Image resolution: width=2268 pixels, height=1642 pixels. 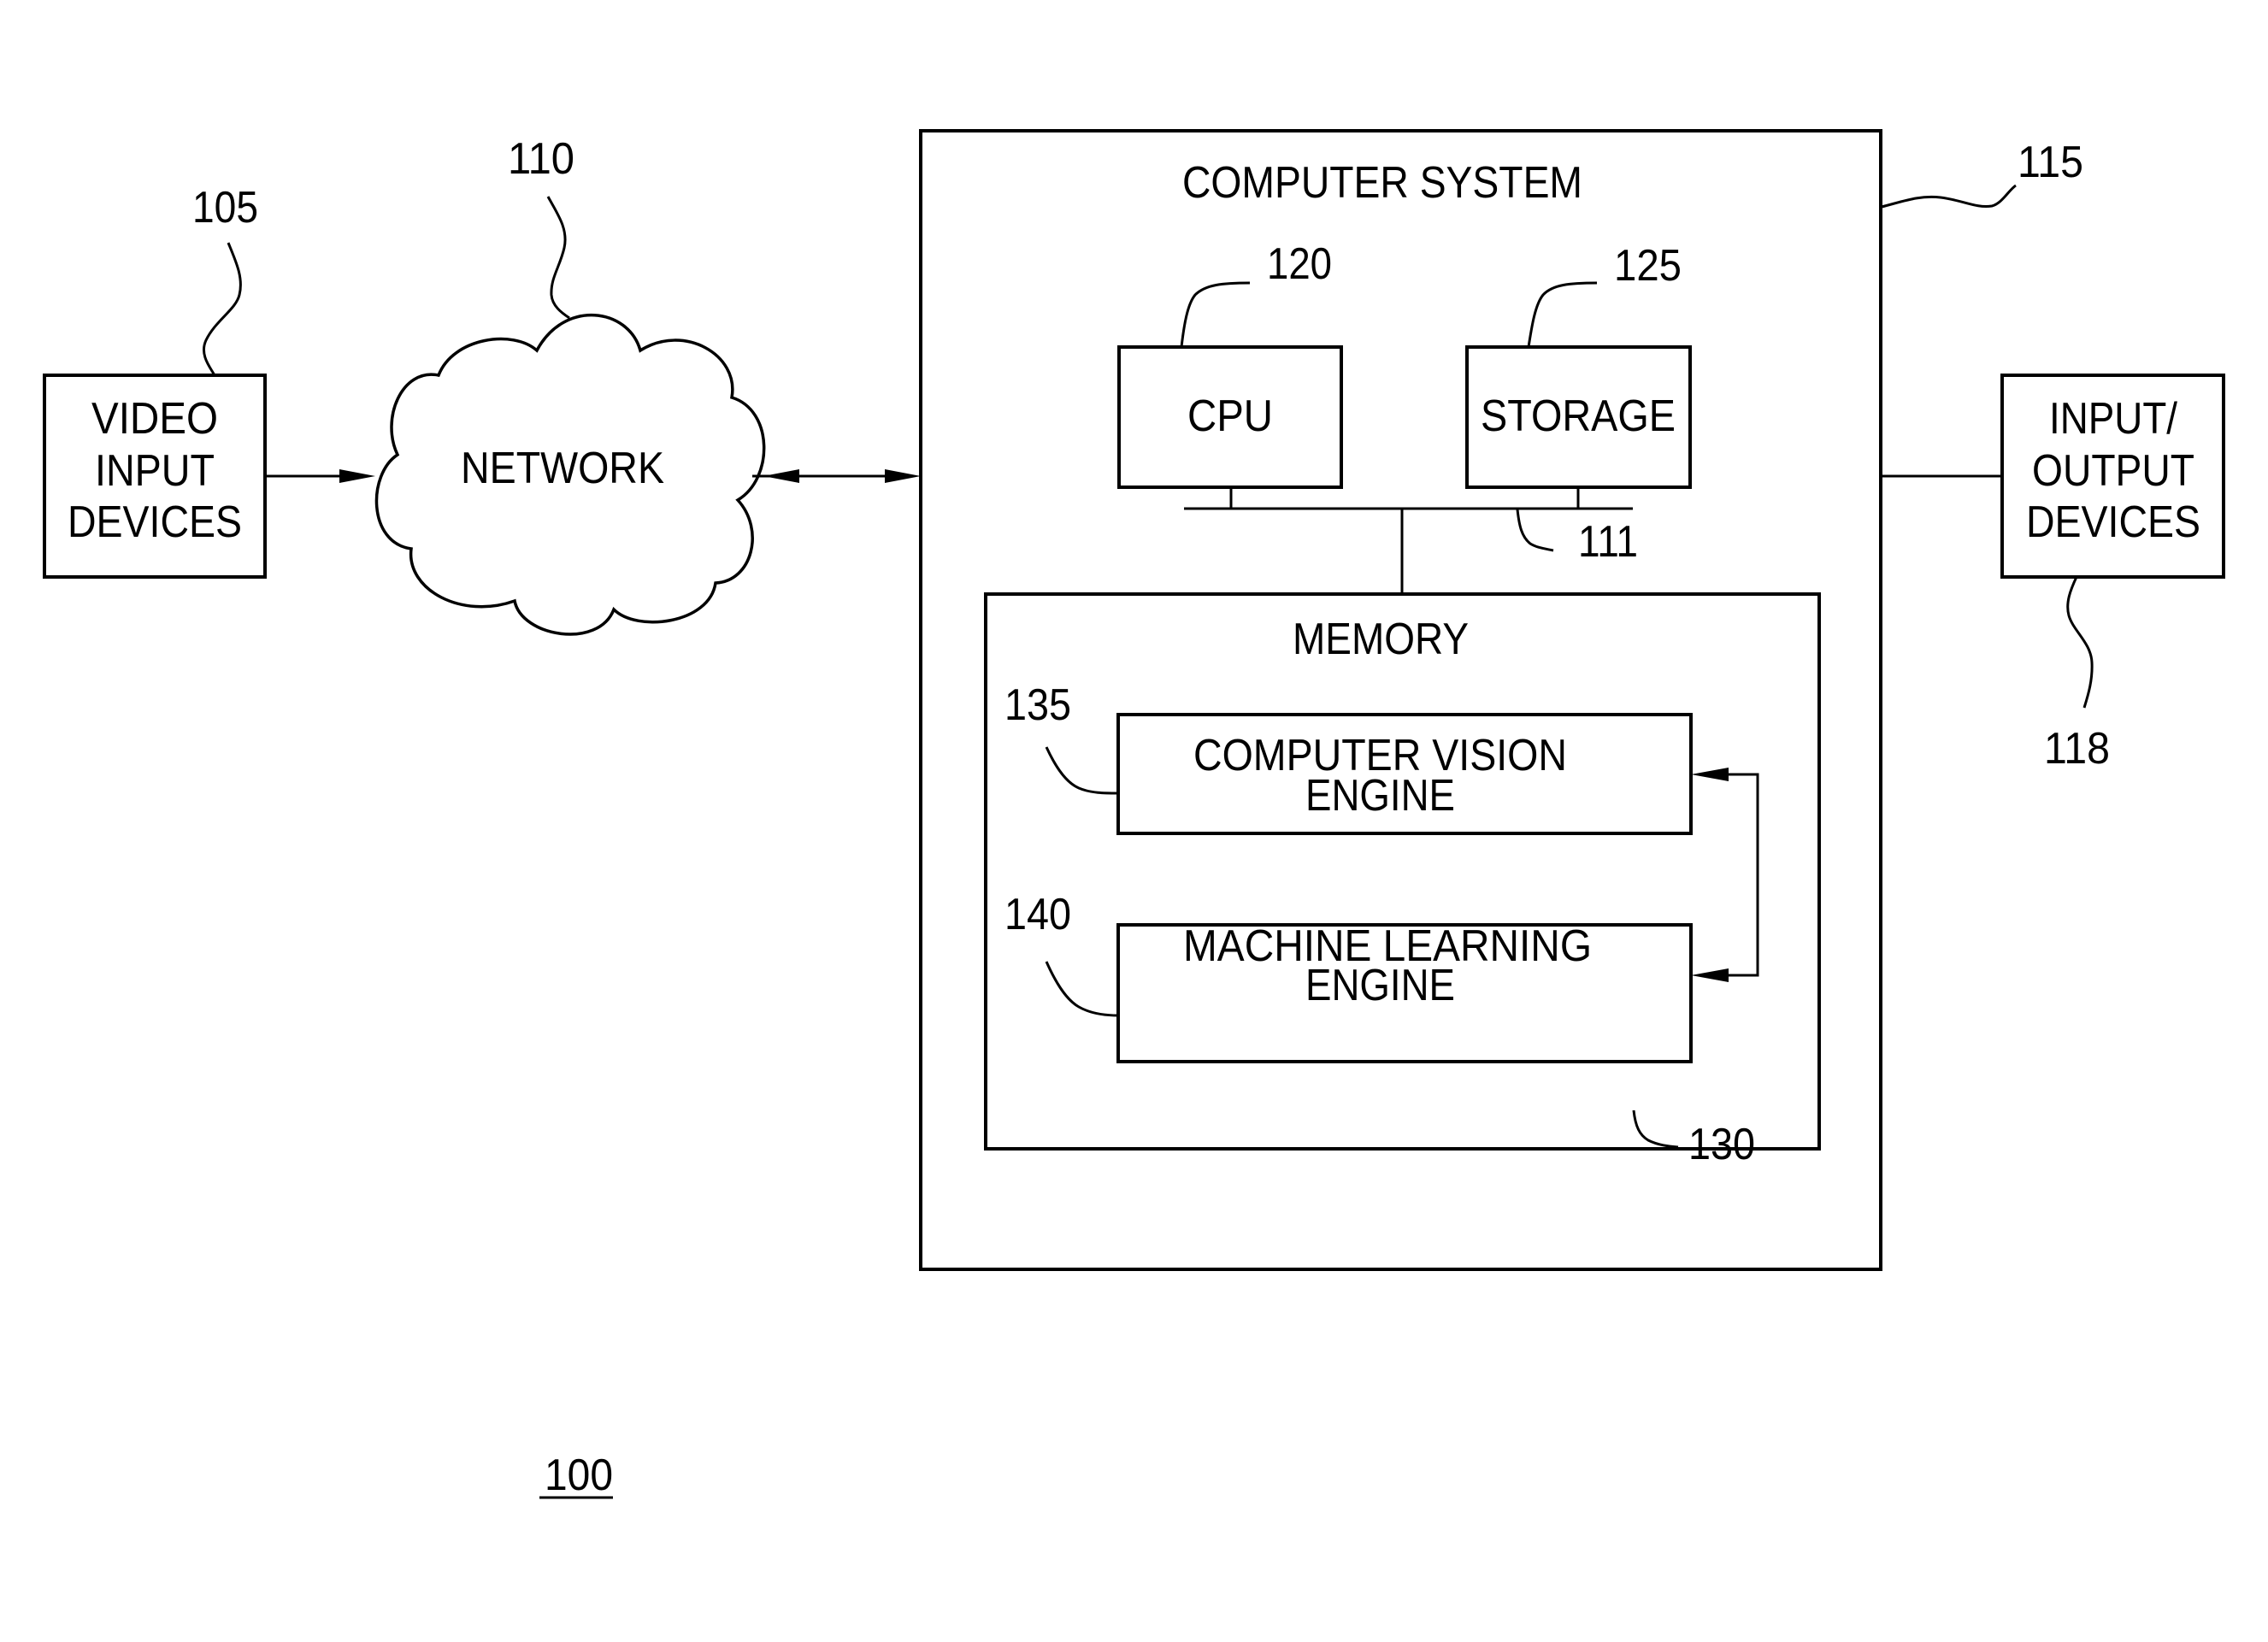 What do you see at coordinates (562, 468) in the screenshot?
I see `network-label: NETWORK` at bounding box center [562, 468].